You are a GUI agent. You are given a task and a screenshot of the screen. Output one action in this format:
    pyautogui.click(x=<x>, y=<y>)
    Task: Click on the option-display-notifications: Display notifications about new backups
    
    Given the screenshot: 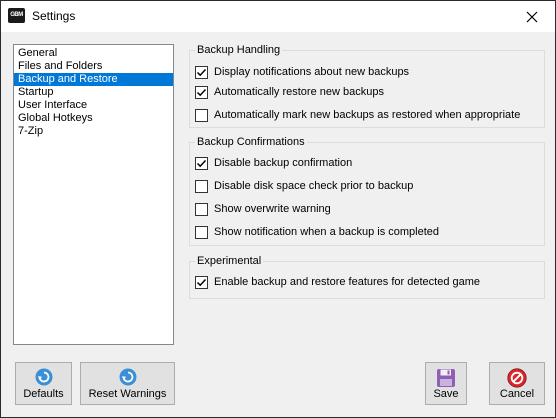 What is the action you would take?
    pyautogui.click(x=302, y=72)
    